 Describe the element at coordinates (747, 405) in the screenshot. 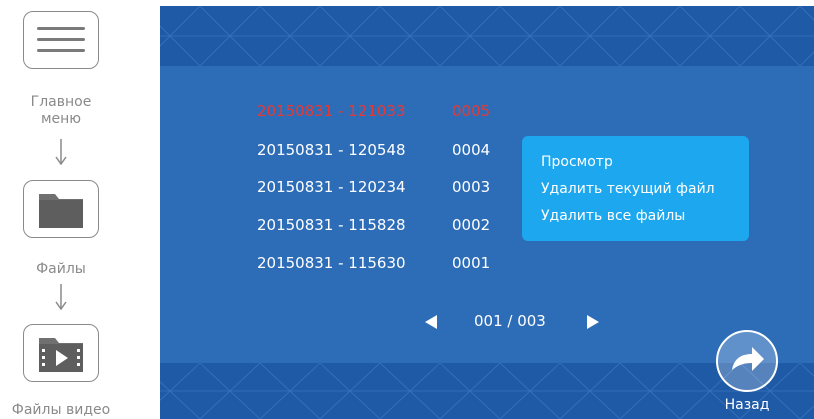

I see `back-label: Назад` at that location.